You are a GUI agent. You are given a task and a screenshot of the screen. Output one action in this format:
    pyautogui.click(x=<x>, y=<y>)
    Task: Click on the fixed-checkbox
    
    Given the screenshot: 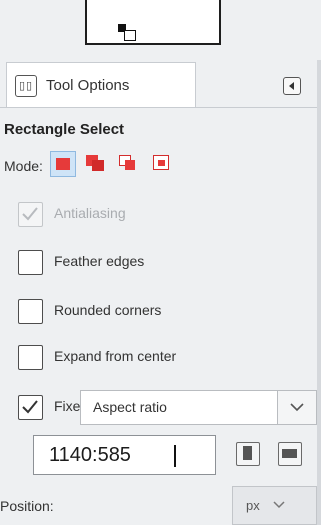 What is the action you would take?
    pyautogui.click(x=30, y=407)
    